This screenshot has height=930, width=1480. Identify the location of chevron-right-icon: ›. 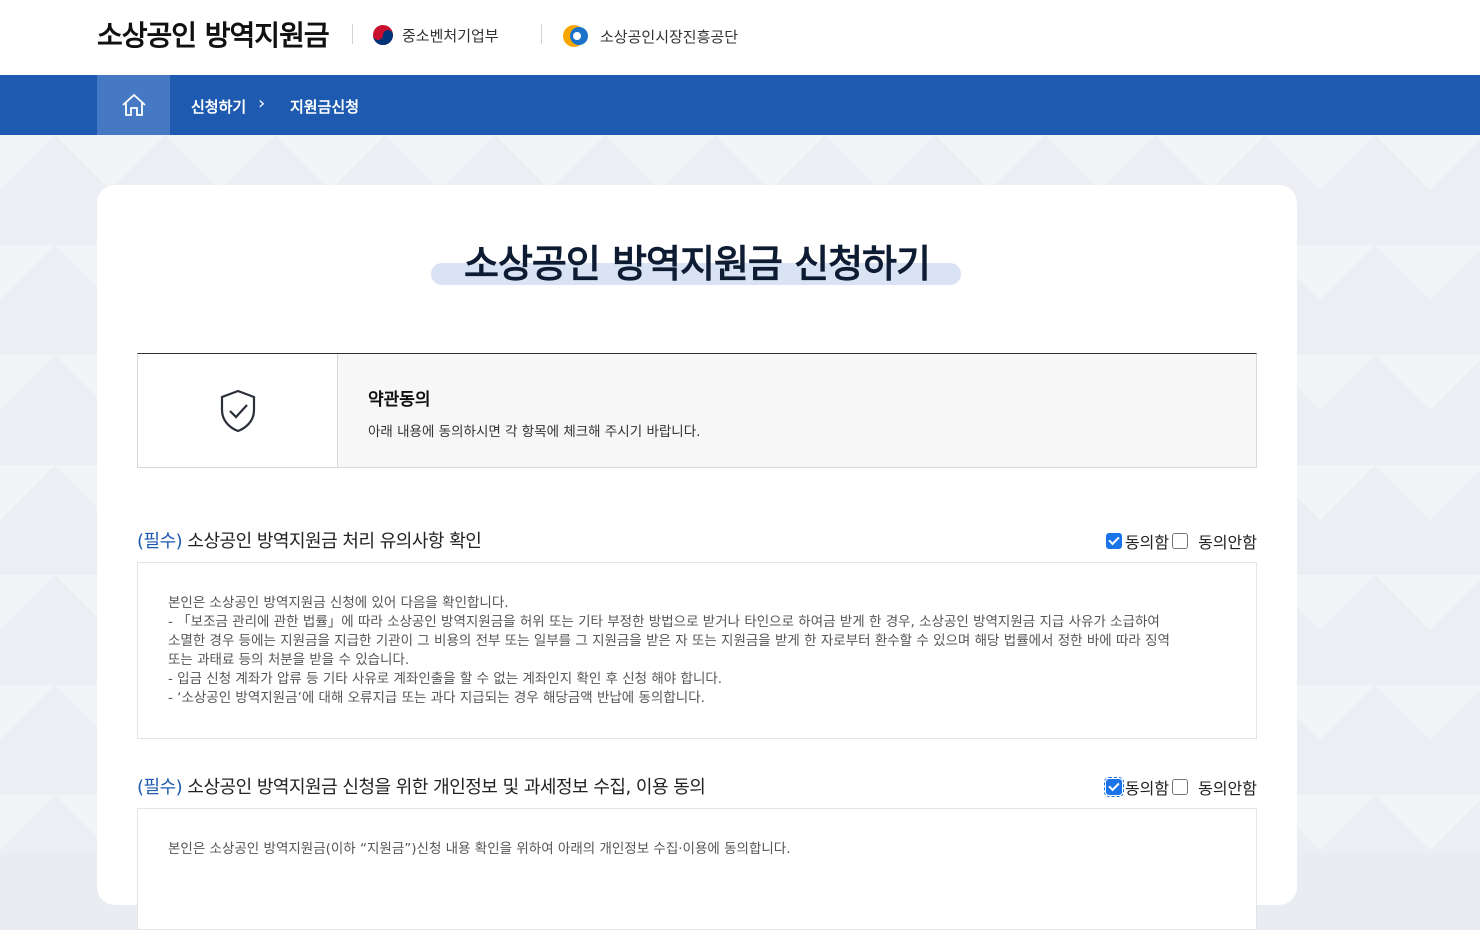
(262, 103).